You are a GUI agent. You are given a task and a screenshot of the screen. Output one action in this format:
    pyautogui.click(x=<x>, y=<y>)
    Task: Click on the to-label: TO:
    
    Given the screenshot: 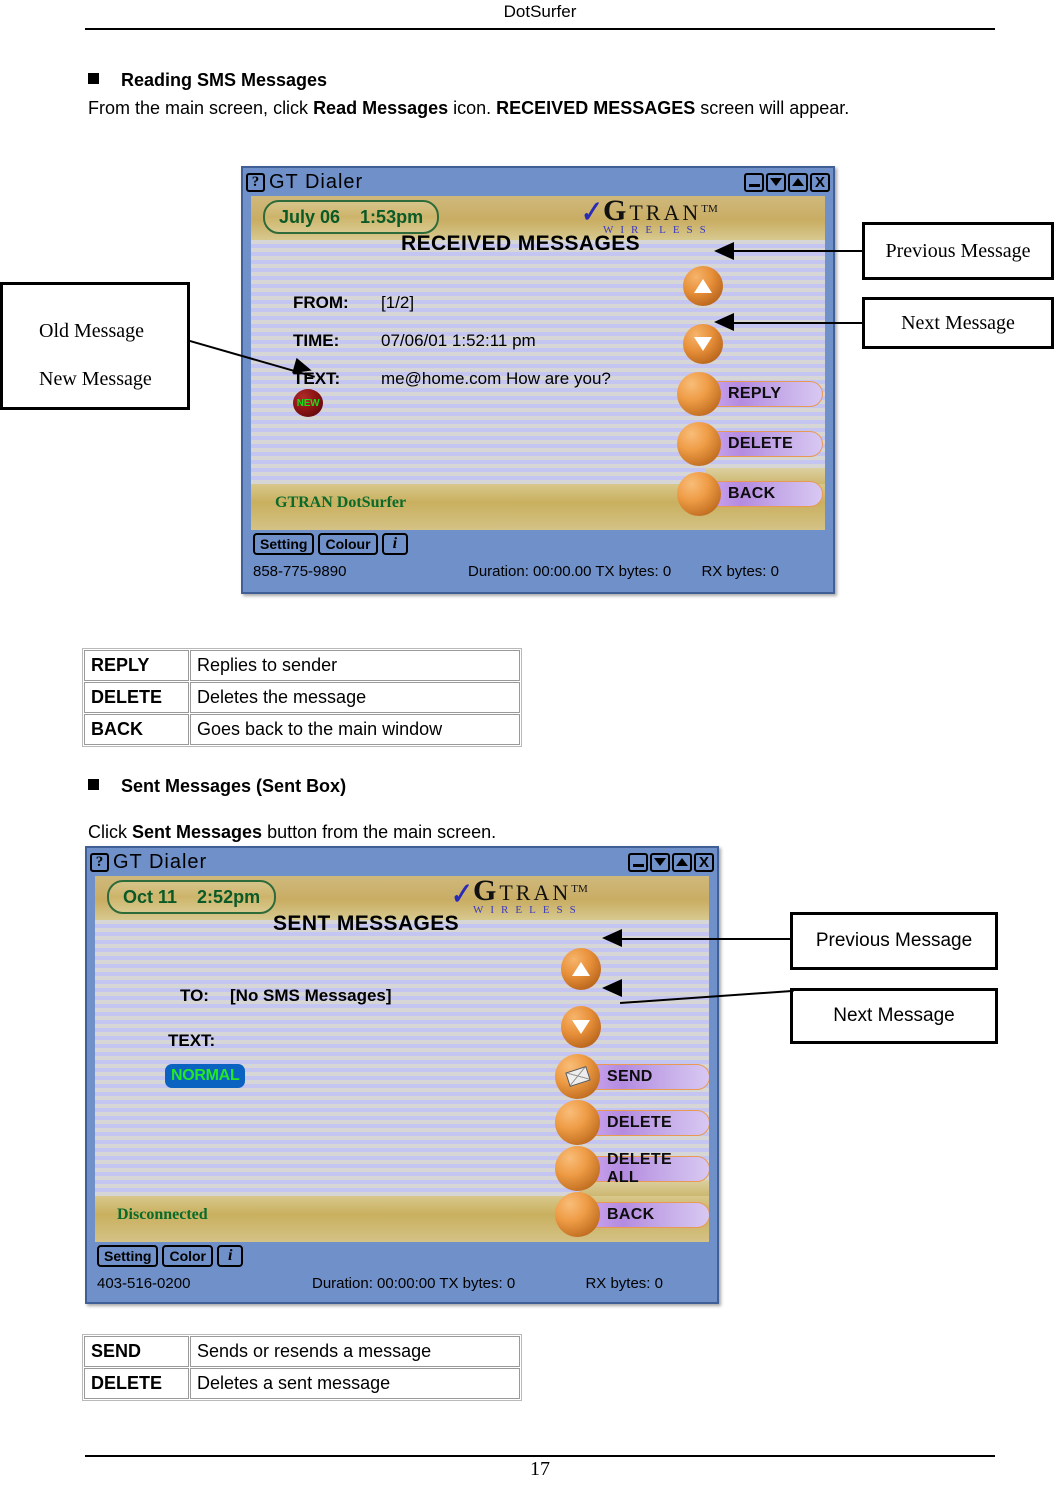 What is the action you would take?
    pyautogui.click(x=194, y=995)
    